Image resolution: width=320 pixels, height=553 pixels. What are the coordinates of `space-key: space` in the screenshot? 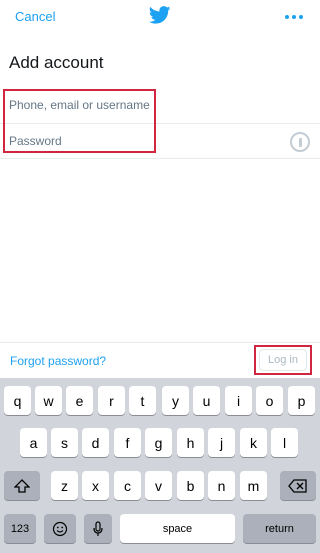 It's located at (177, 528).